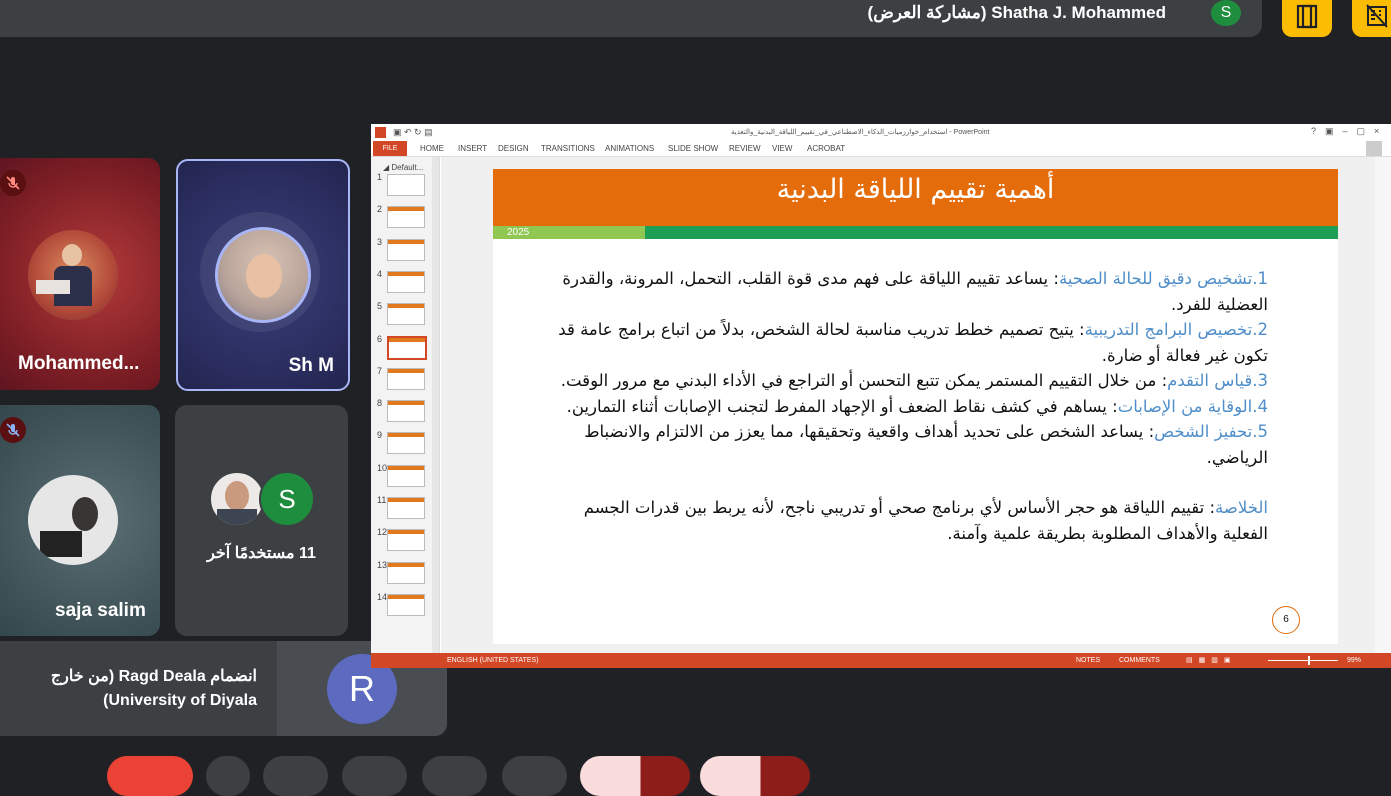 This screenshot has height=796, width=1391. Describe the element at coordinates (629, 148) in the screenshot. I see `ribbon-tab-animations: ANIMATIONS` at that location.